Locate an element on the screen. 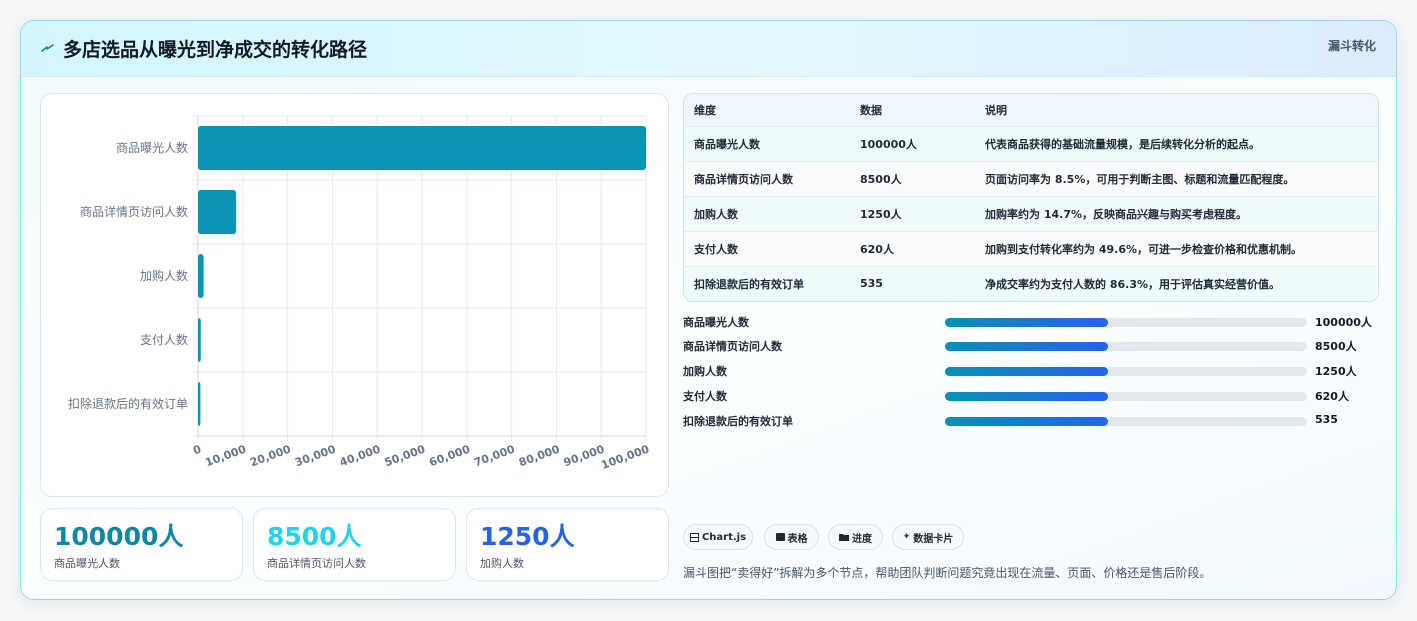 This screenshot has height=621, width=1417. table-cell: 加购人数 is located at coordinates (716, 214).